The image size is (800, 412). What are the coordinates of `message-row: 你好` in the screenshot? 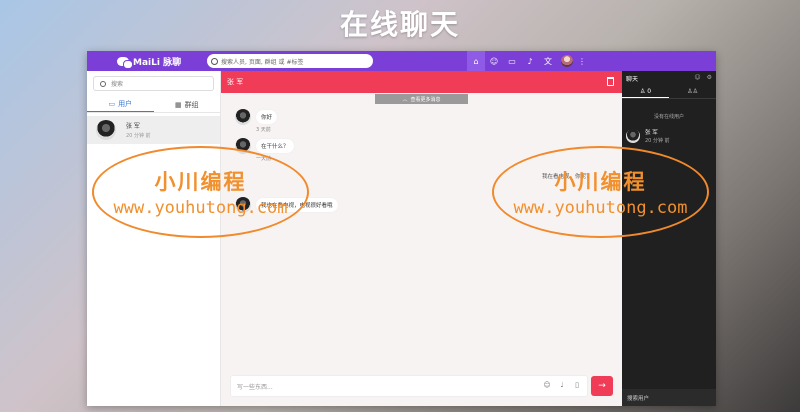 It's located at (256, 117).